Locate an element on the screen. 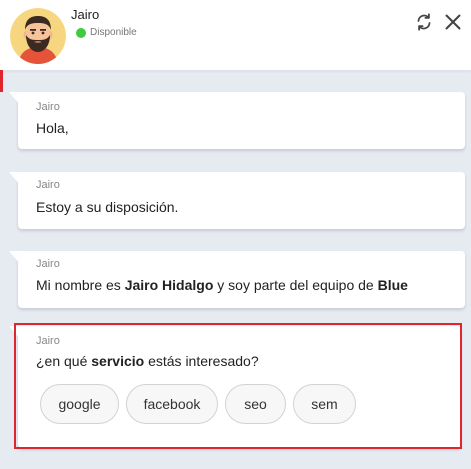  message-text: Estoy a su disposición. is located at coordinates (107, 207).